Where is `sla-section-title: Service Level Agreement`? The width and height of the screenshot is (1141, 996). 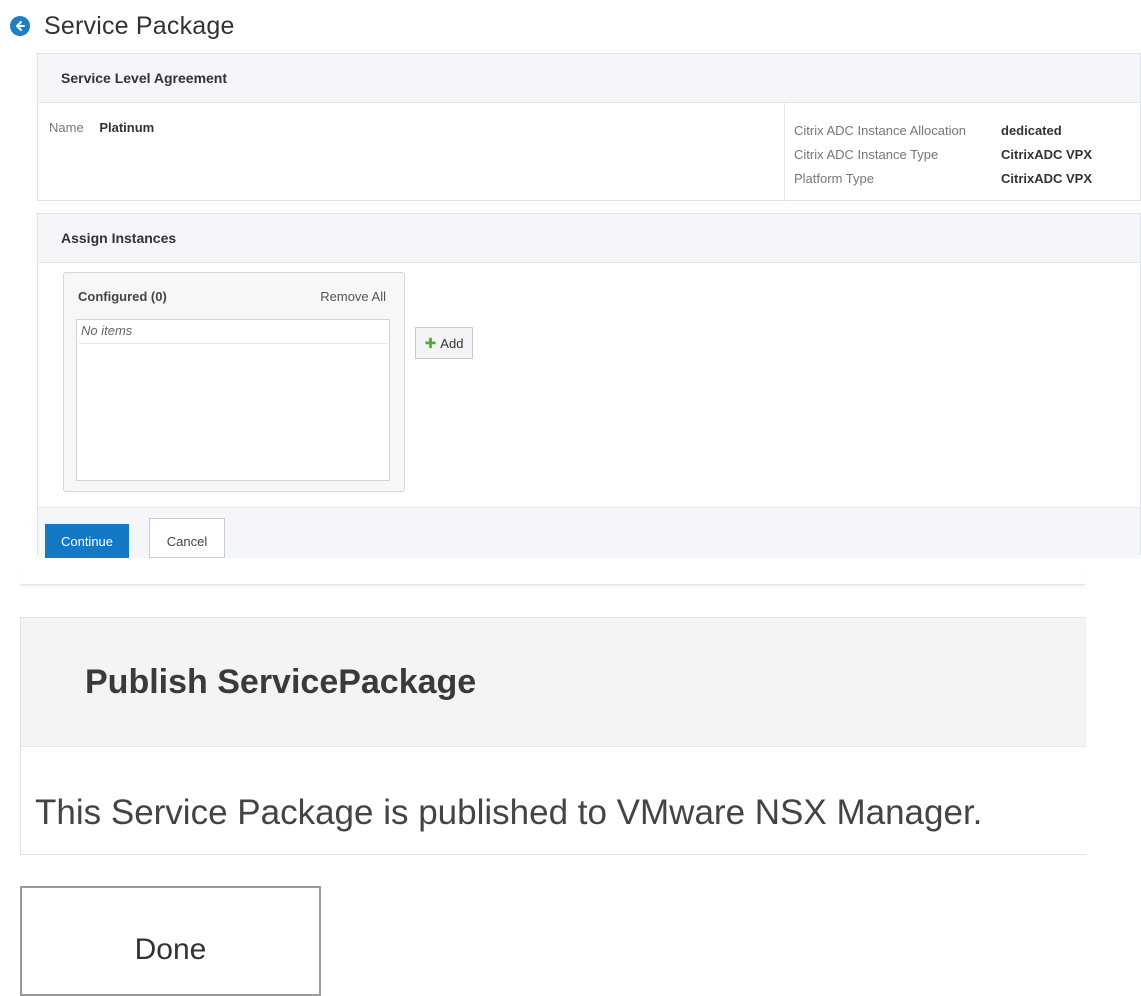
sla-section-title: Service Level Agreement is located at coordinates (589, 78).